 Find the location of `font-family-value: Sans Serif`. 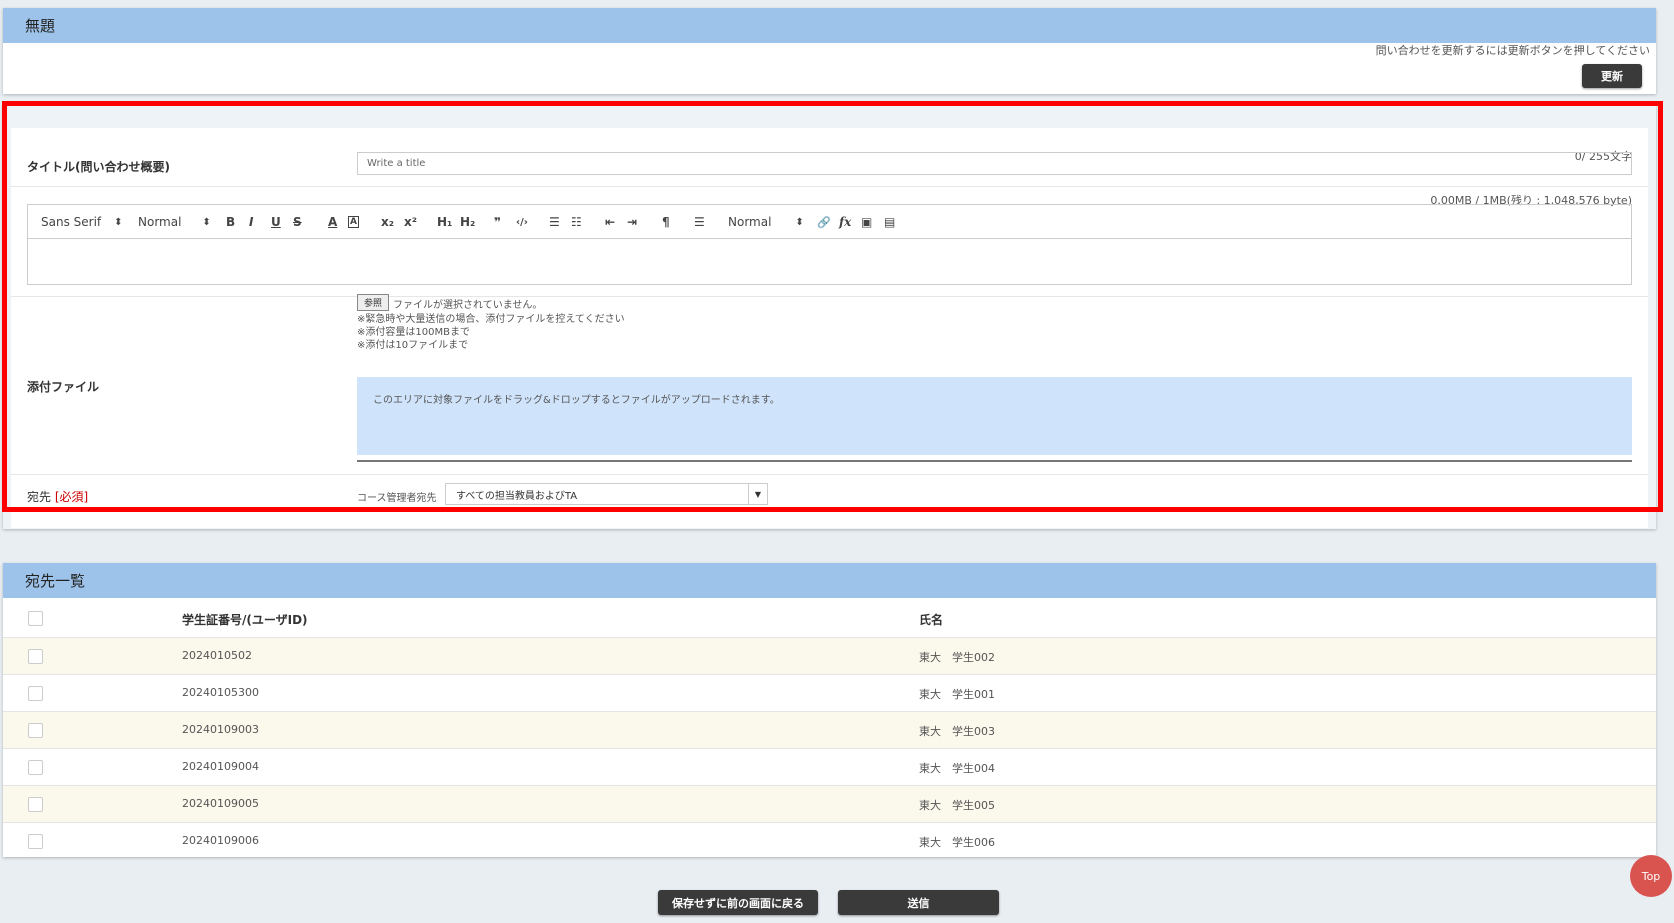

font-family-value: Sans Serif is located at coordinates (71, 222).